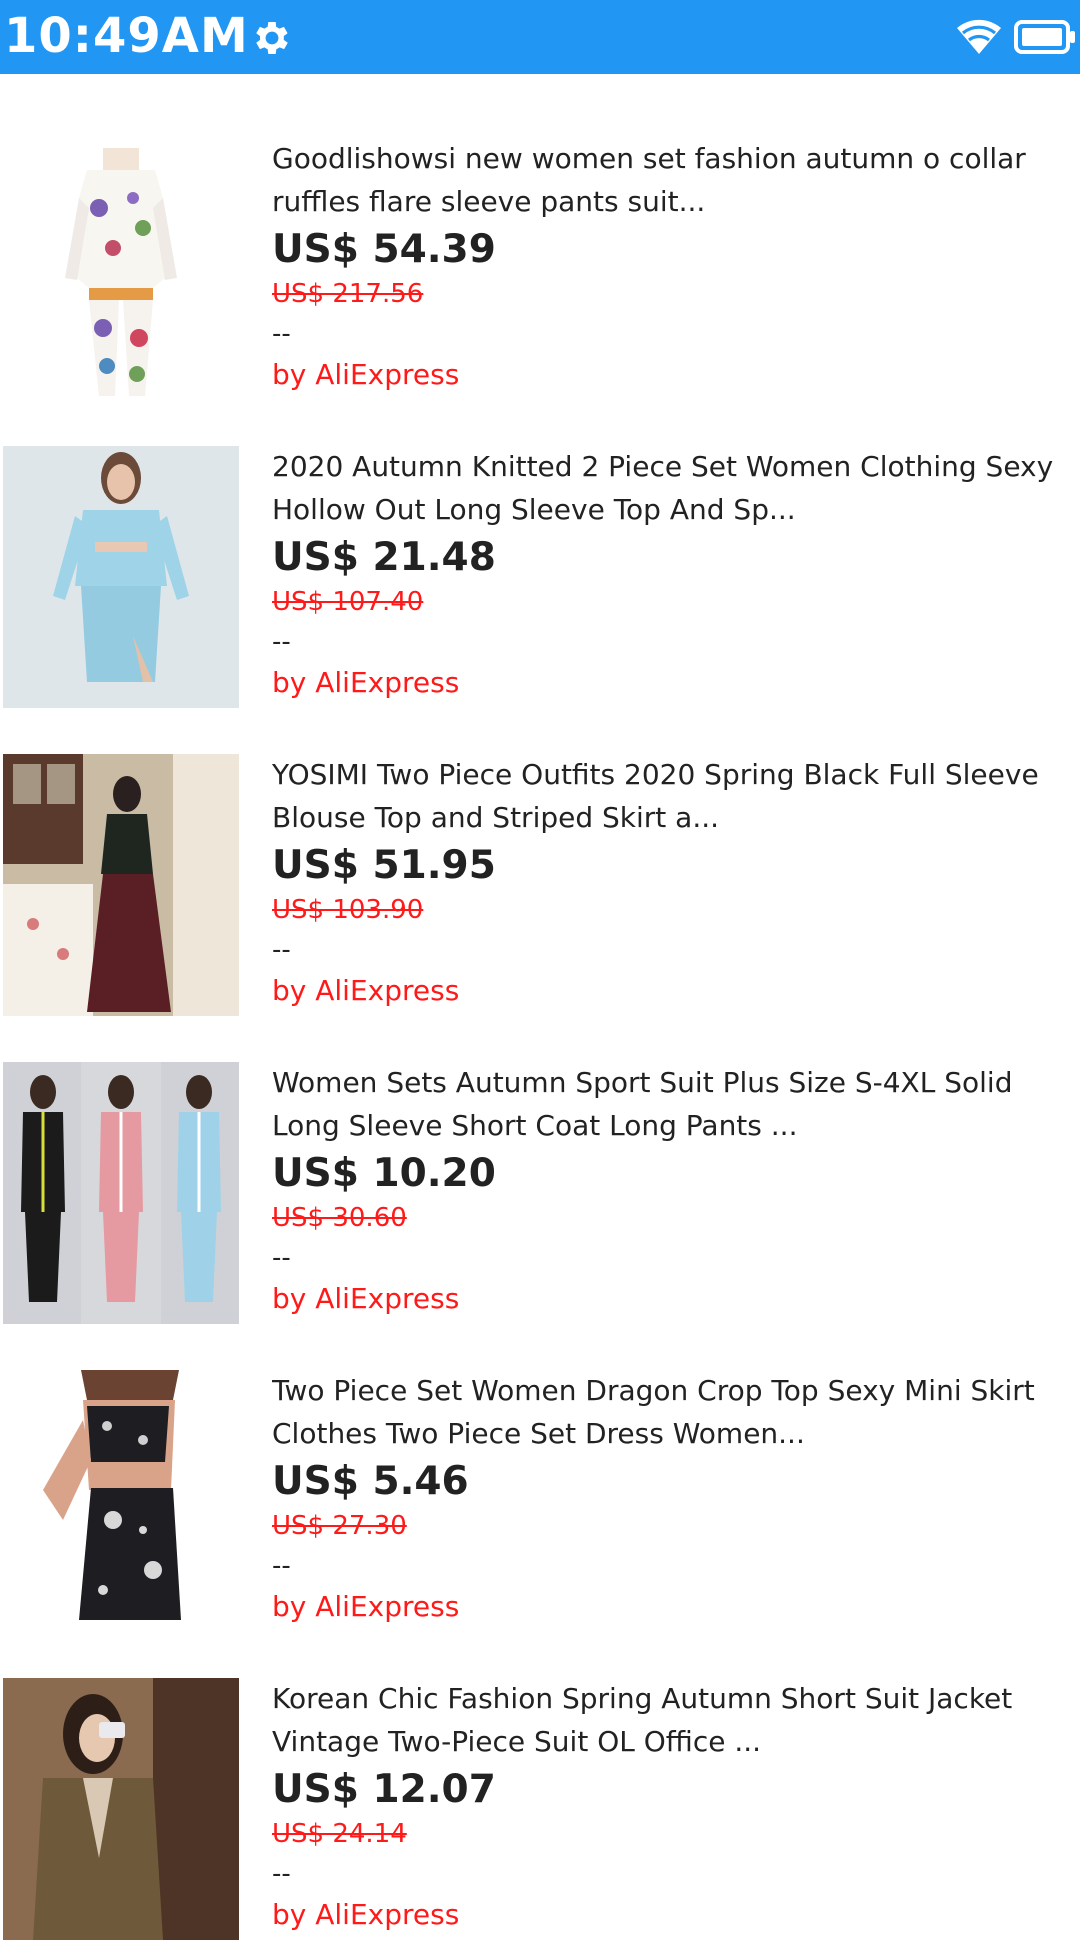  Describe the element at coordinates (384, 557) in the screenshot. I see `product-price: US$ 21.48` at that location.